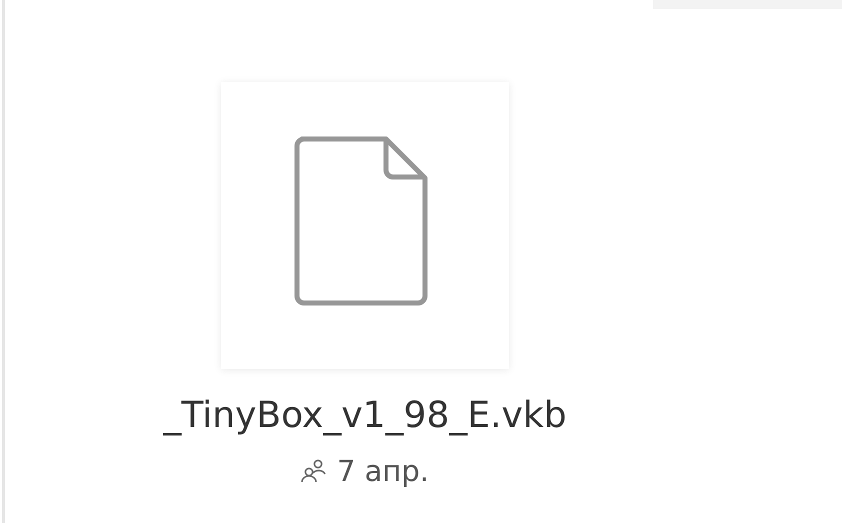  Describe the element at coordinates (383, 471) in the screenshot. I see `modified-date: 7 апр.` at that location.